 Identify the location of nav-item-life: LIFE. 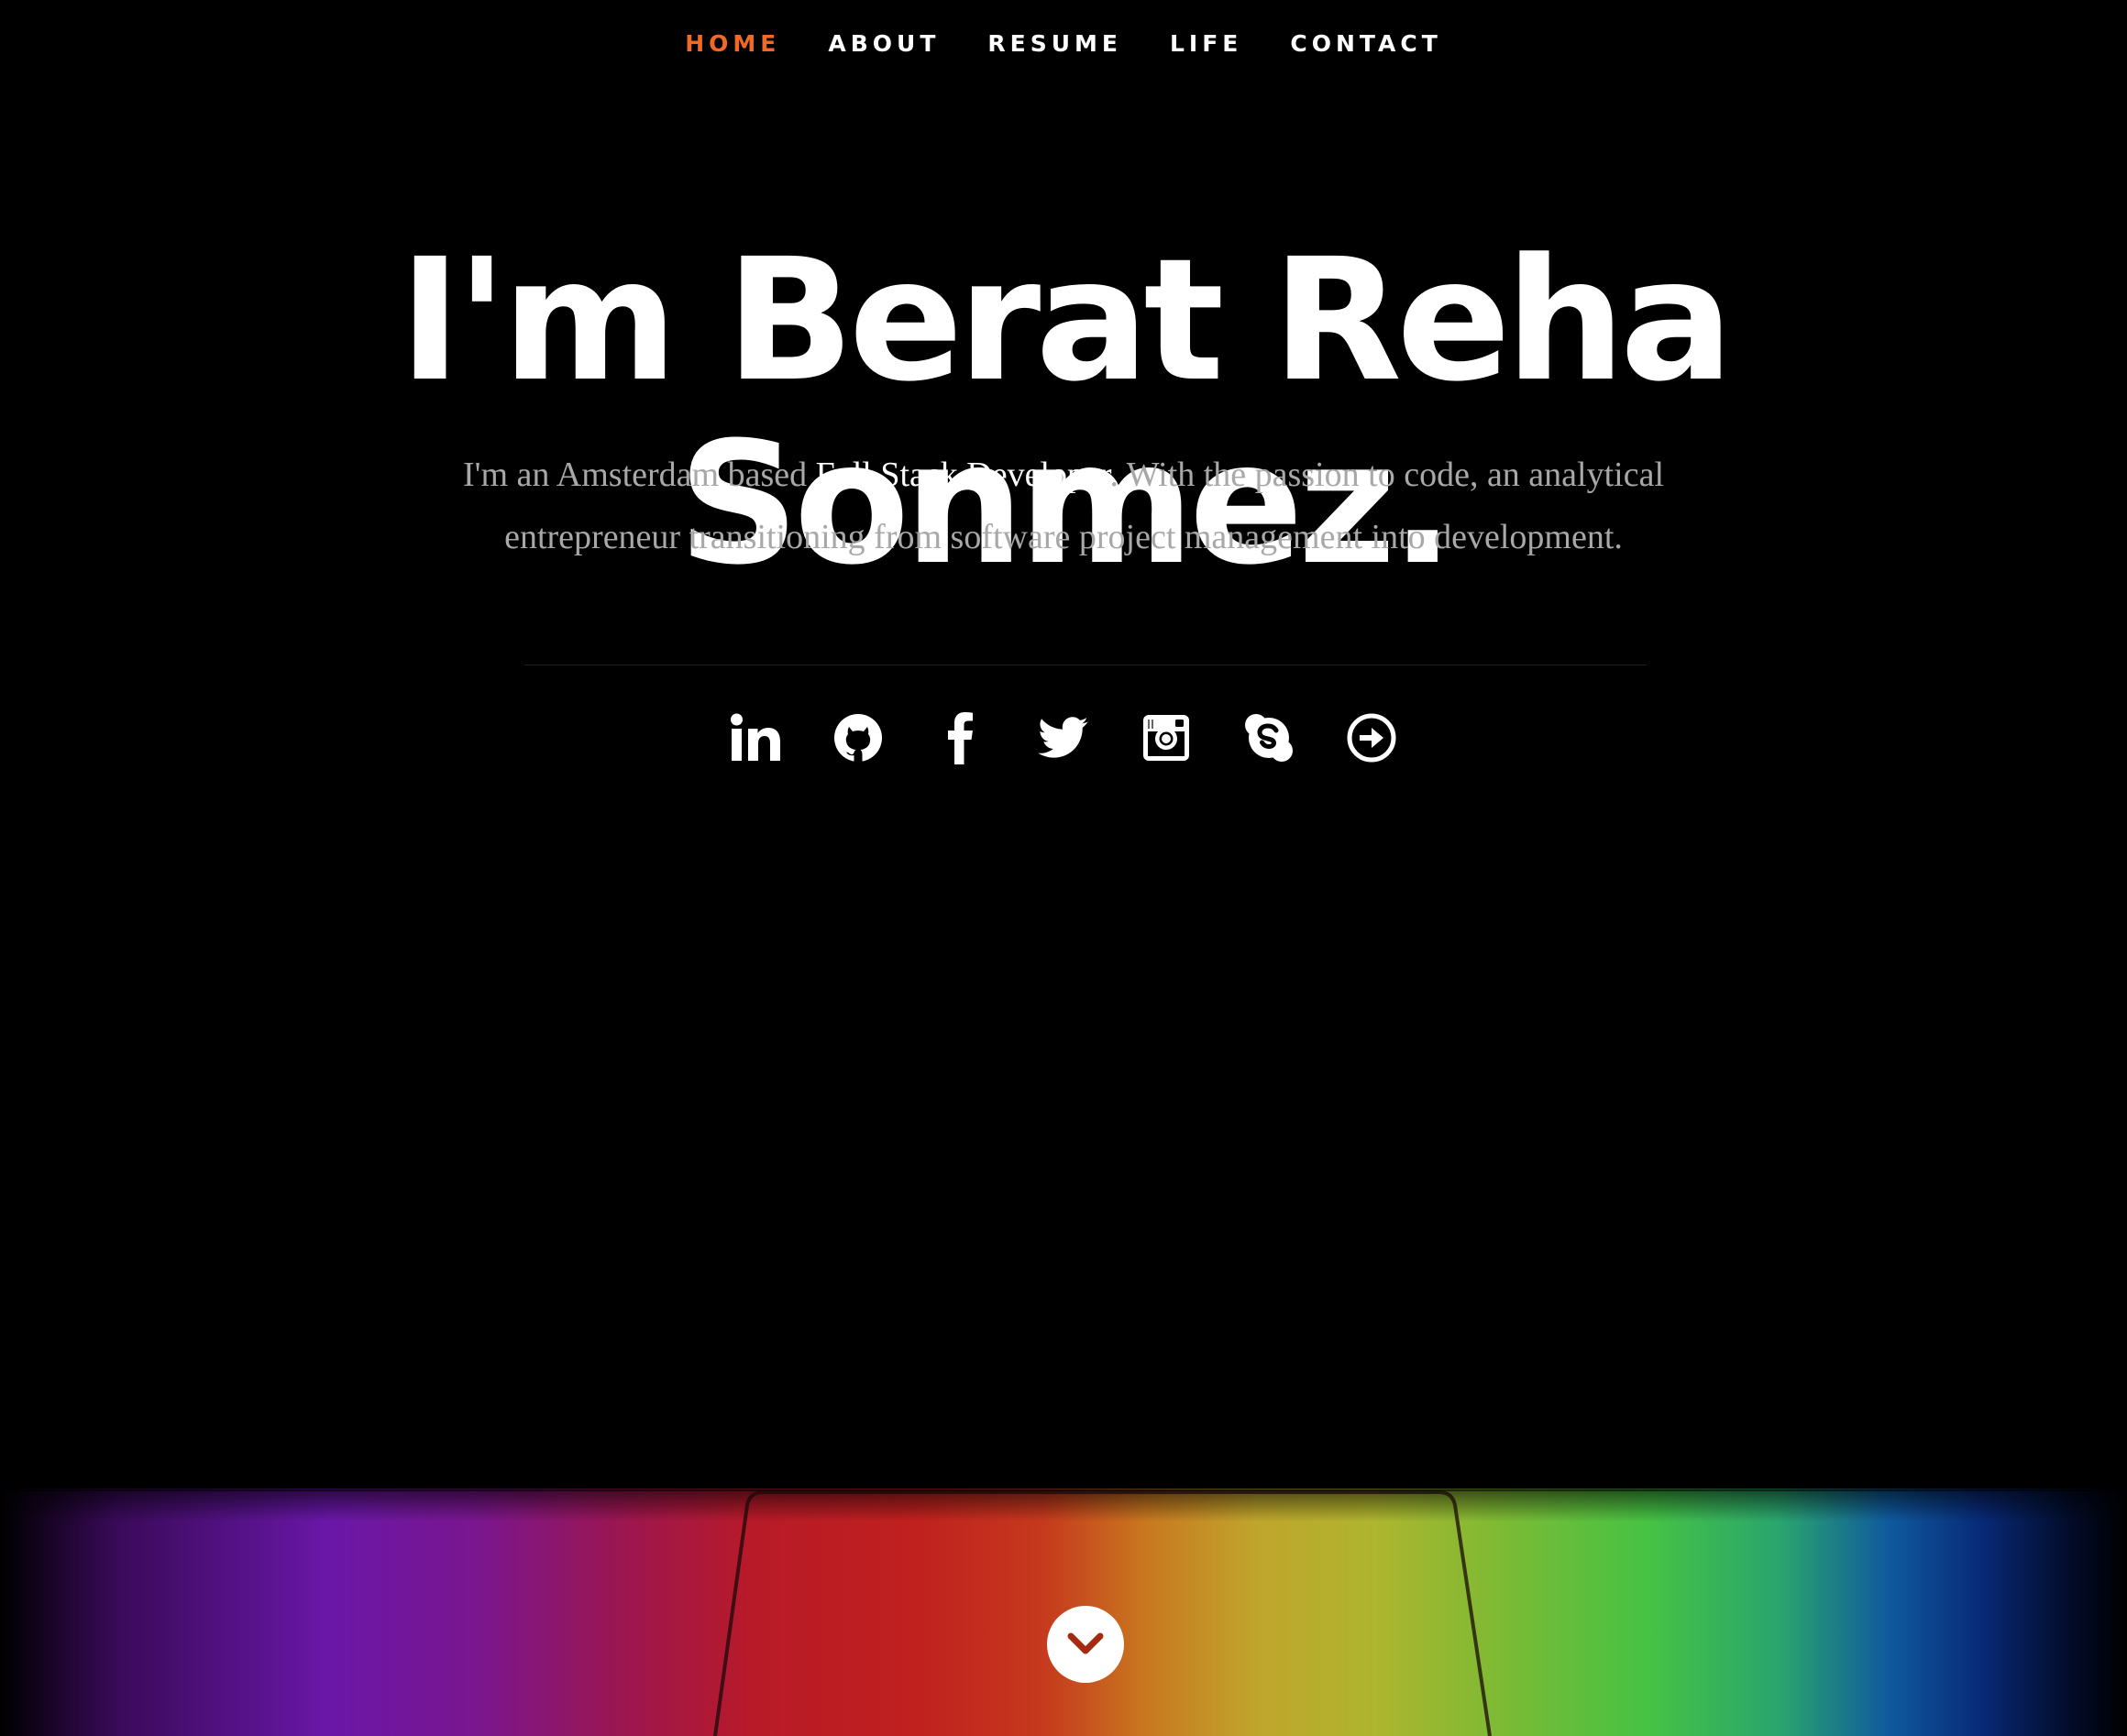
(1206, 44).